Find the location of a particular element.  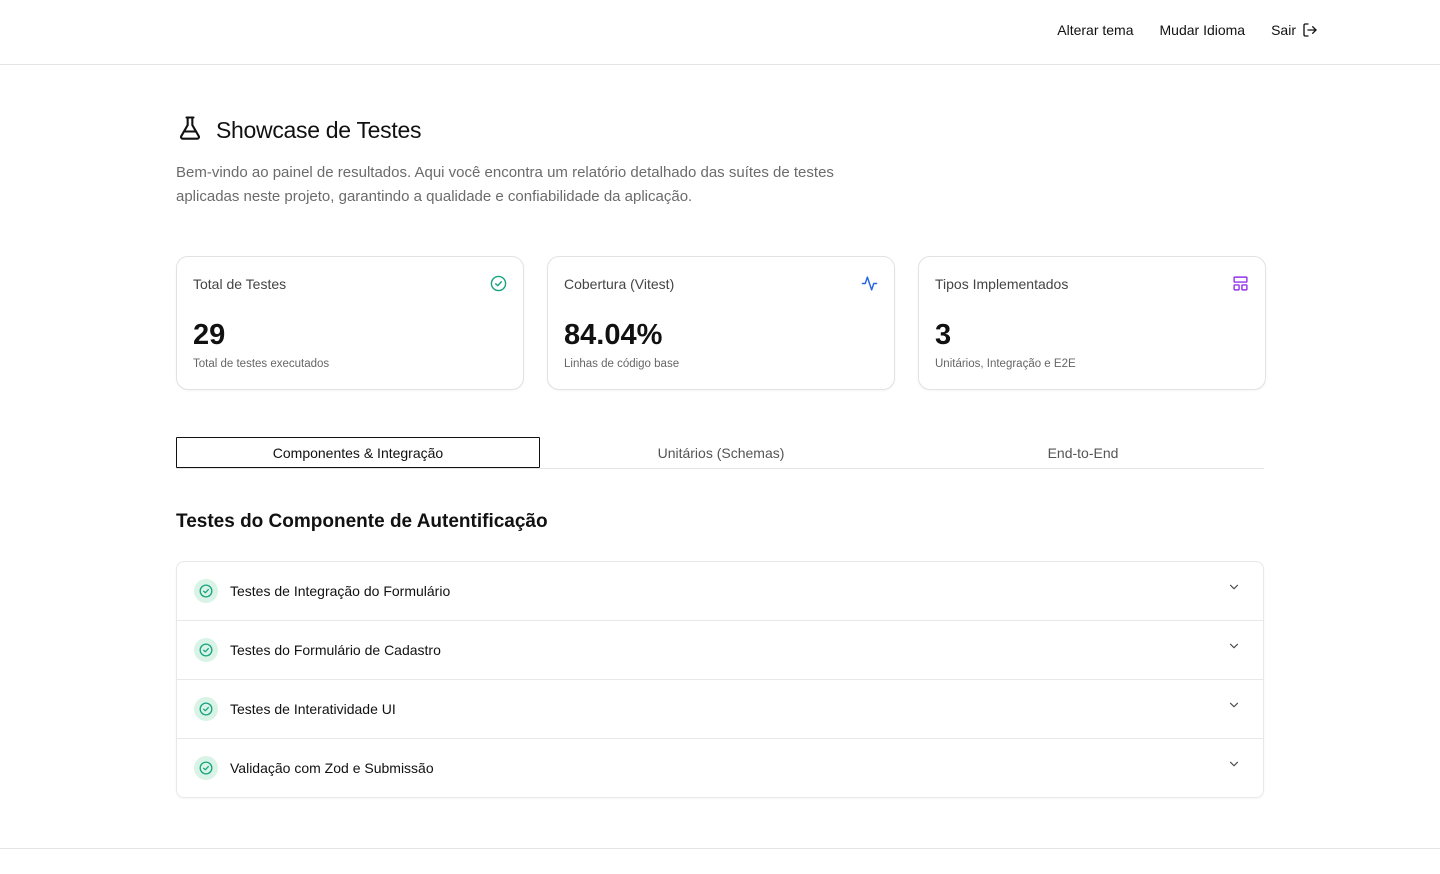

tab-components-integration: Componentes & Integração is located at coordinates (358, 452).